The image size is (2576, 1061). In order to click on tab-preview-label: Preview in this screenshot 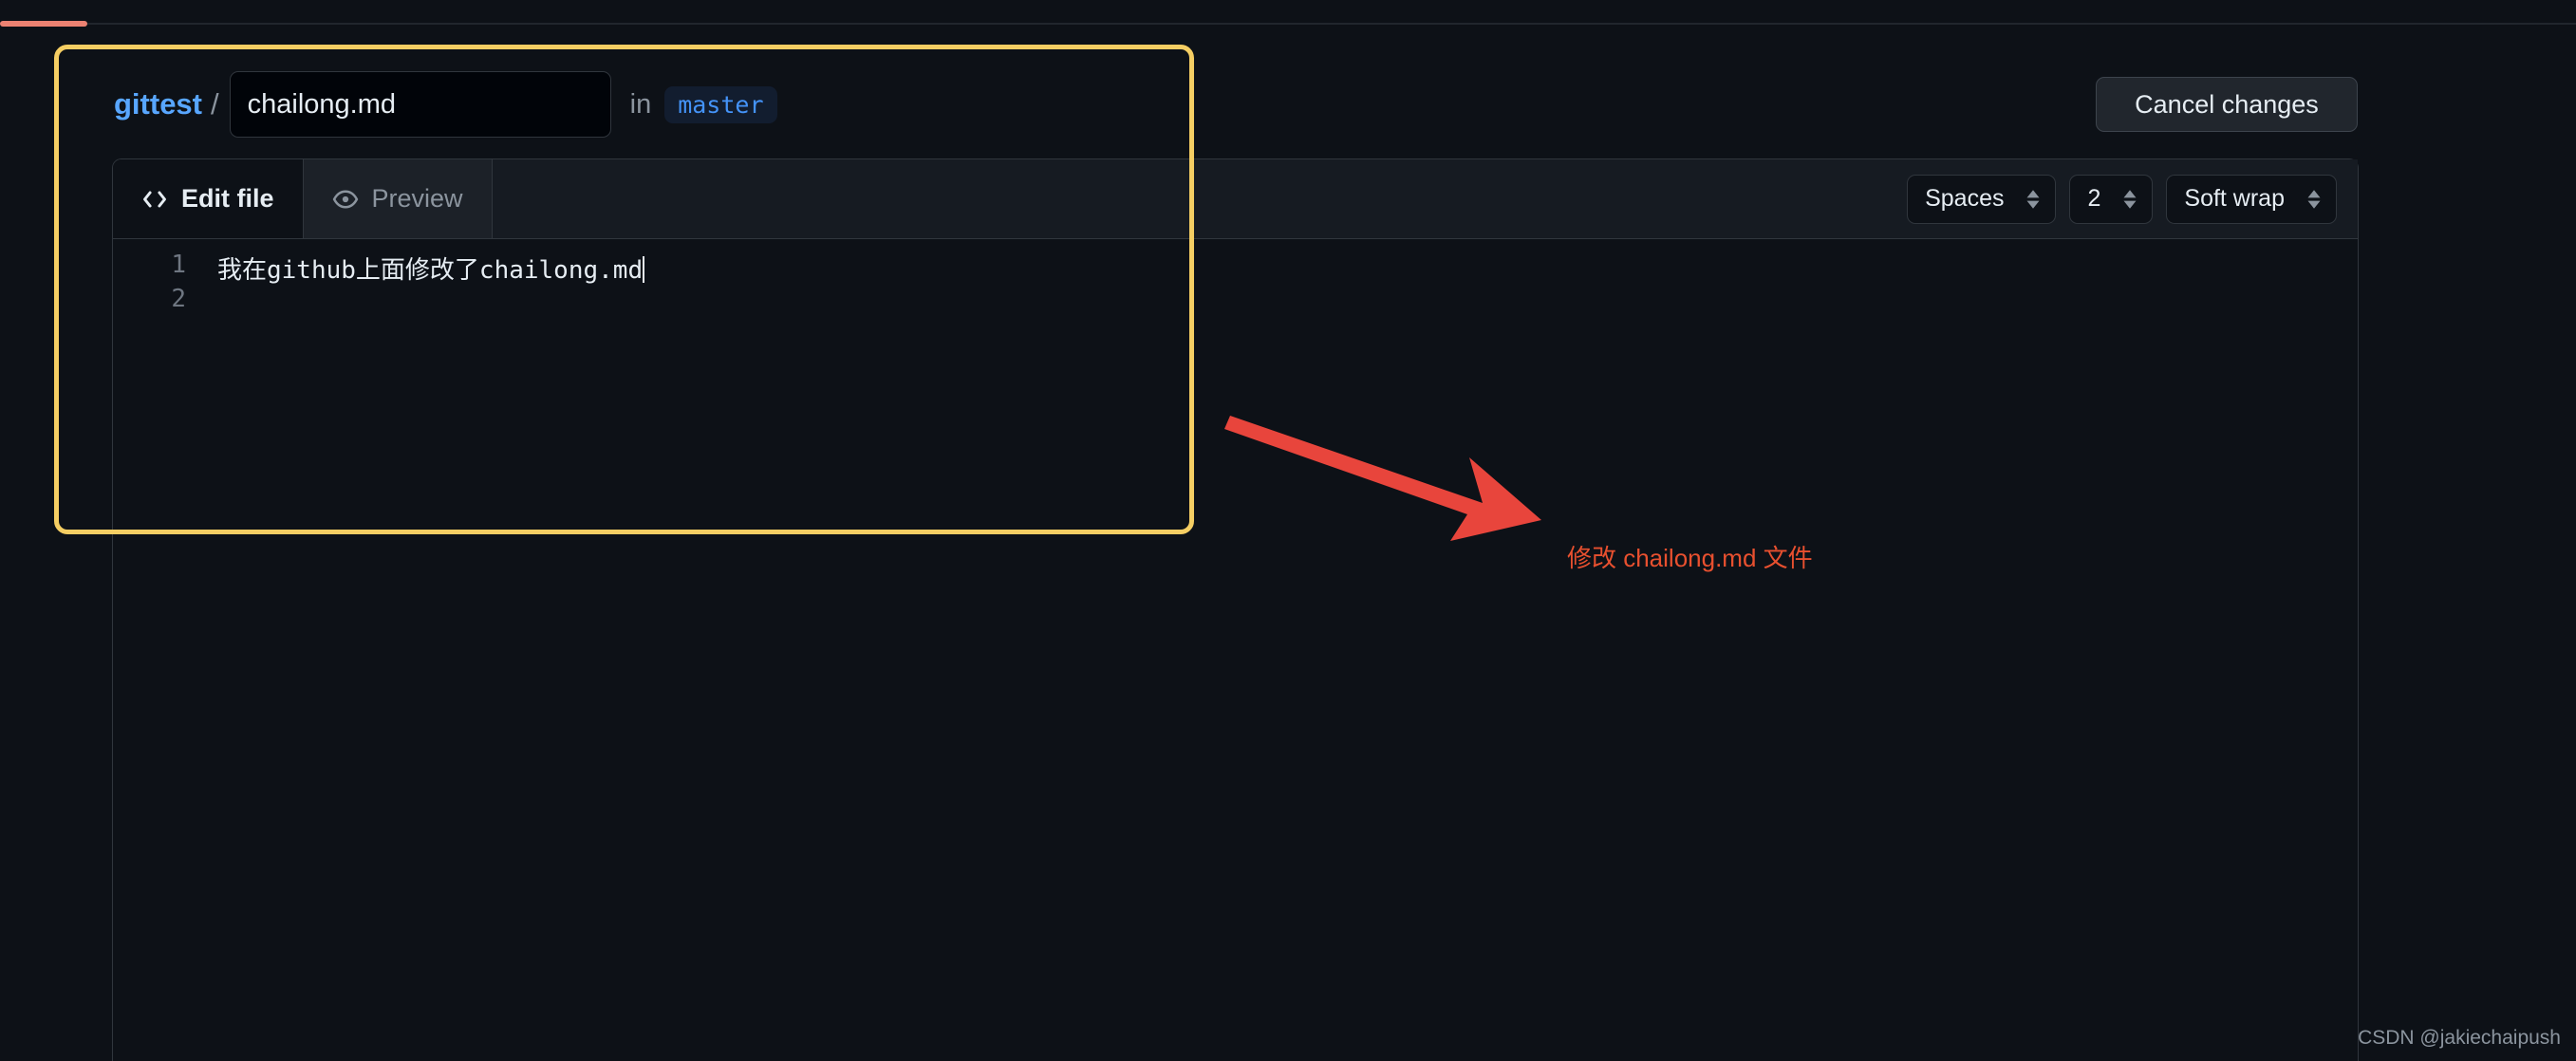, I will do `click(417, 198)`.